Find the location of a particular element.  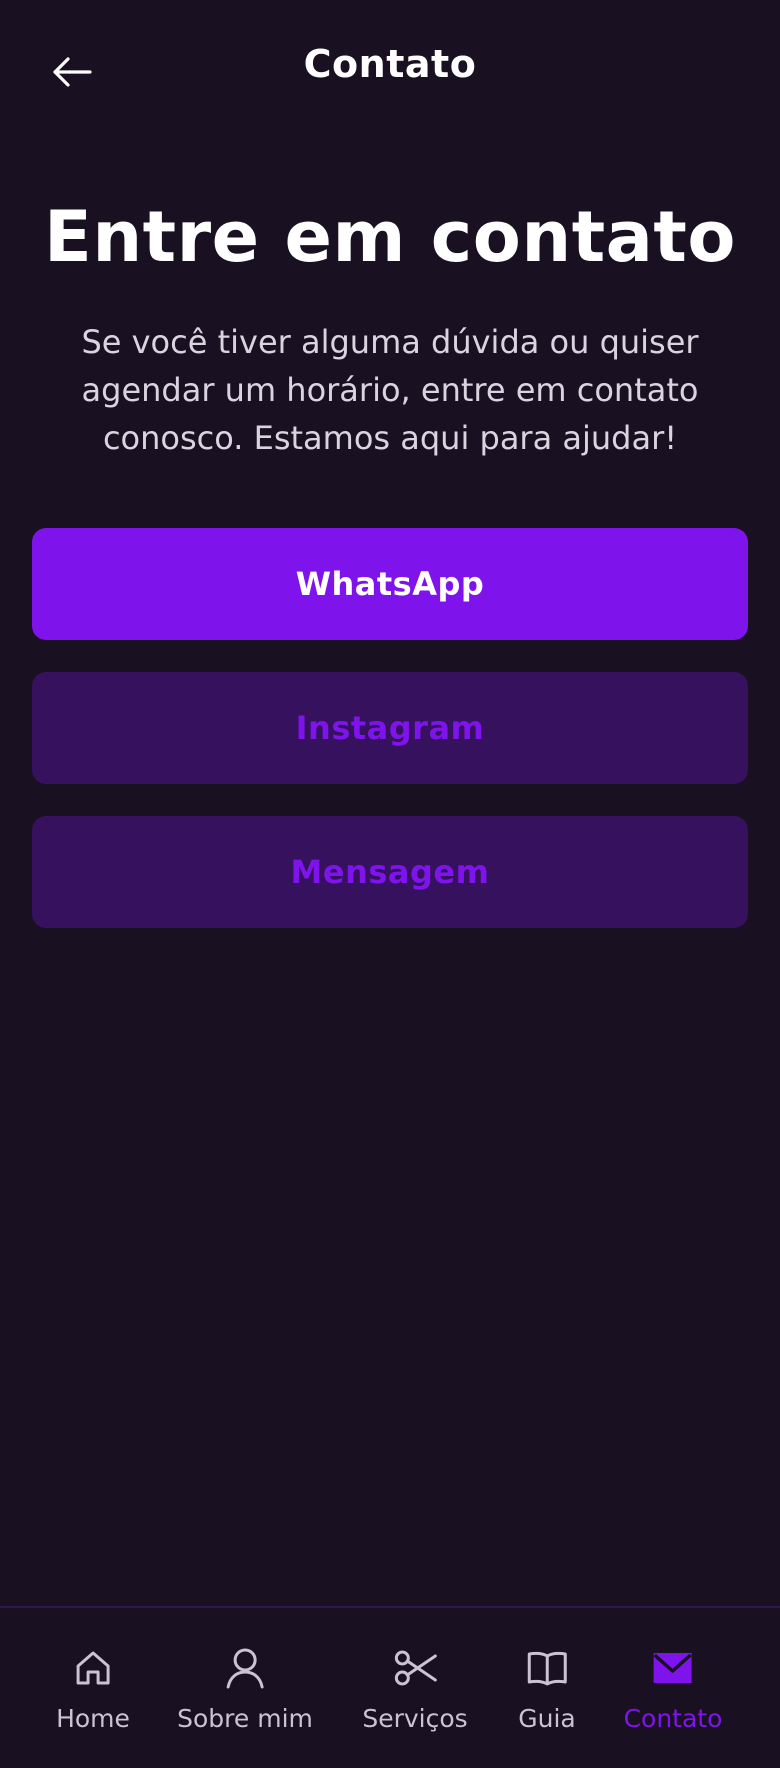

user-icon is located at coordinates (245, 1668).